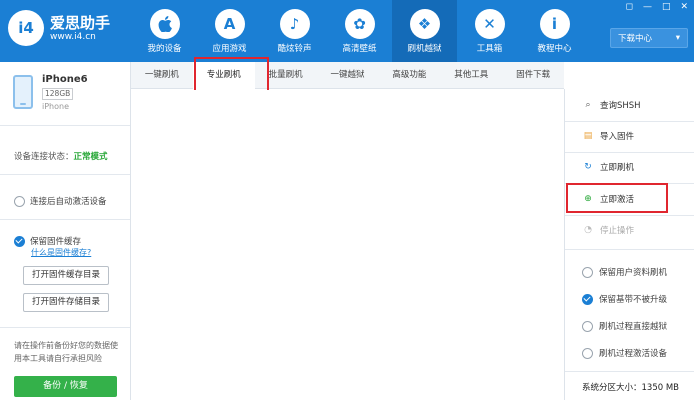 This screenshot has height=400, width=694. I want to click on query-shsh-button: ⌕ 查询SHSH, so click(611, 105).